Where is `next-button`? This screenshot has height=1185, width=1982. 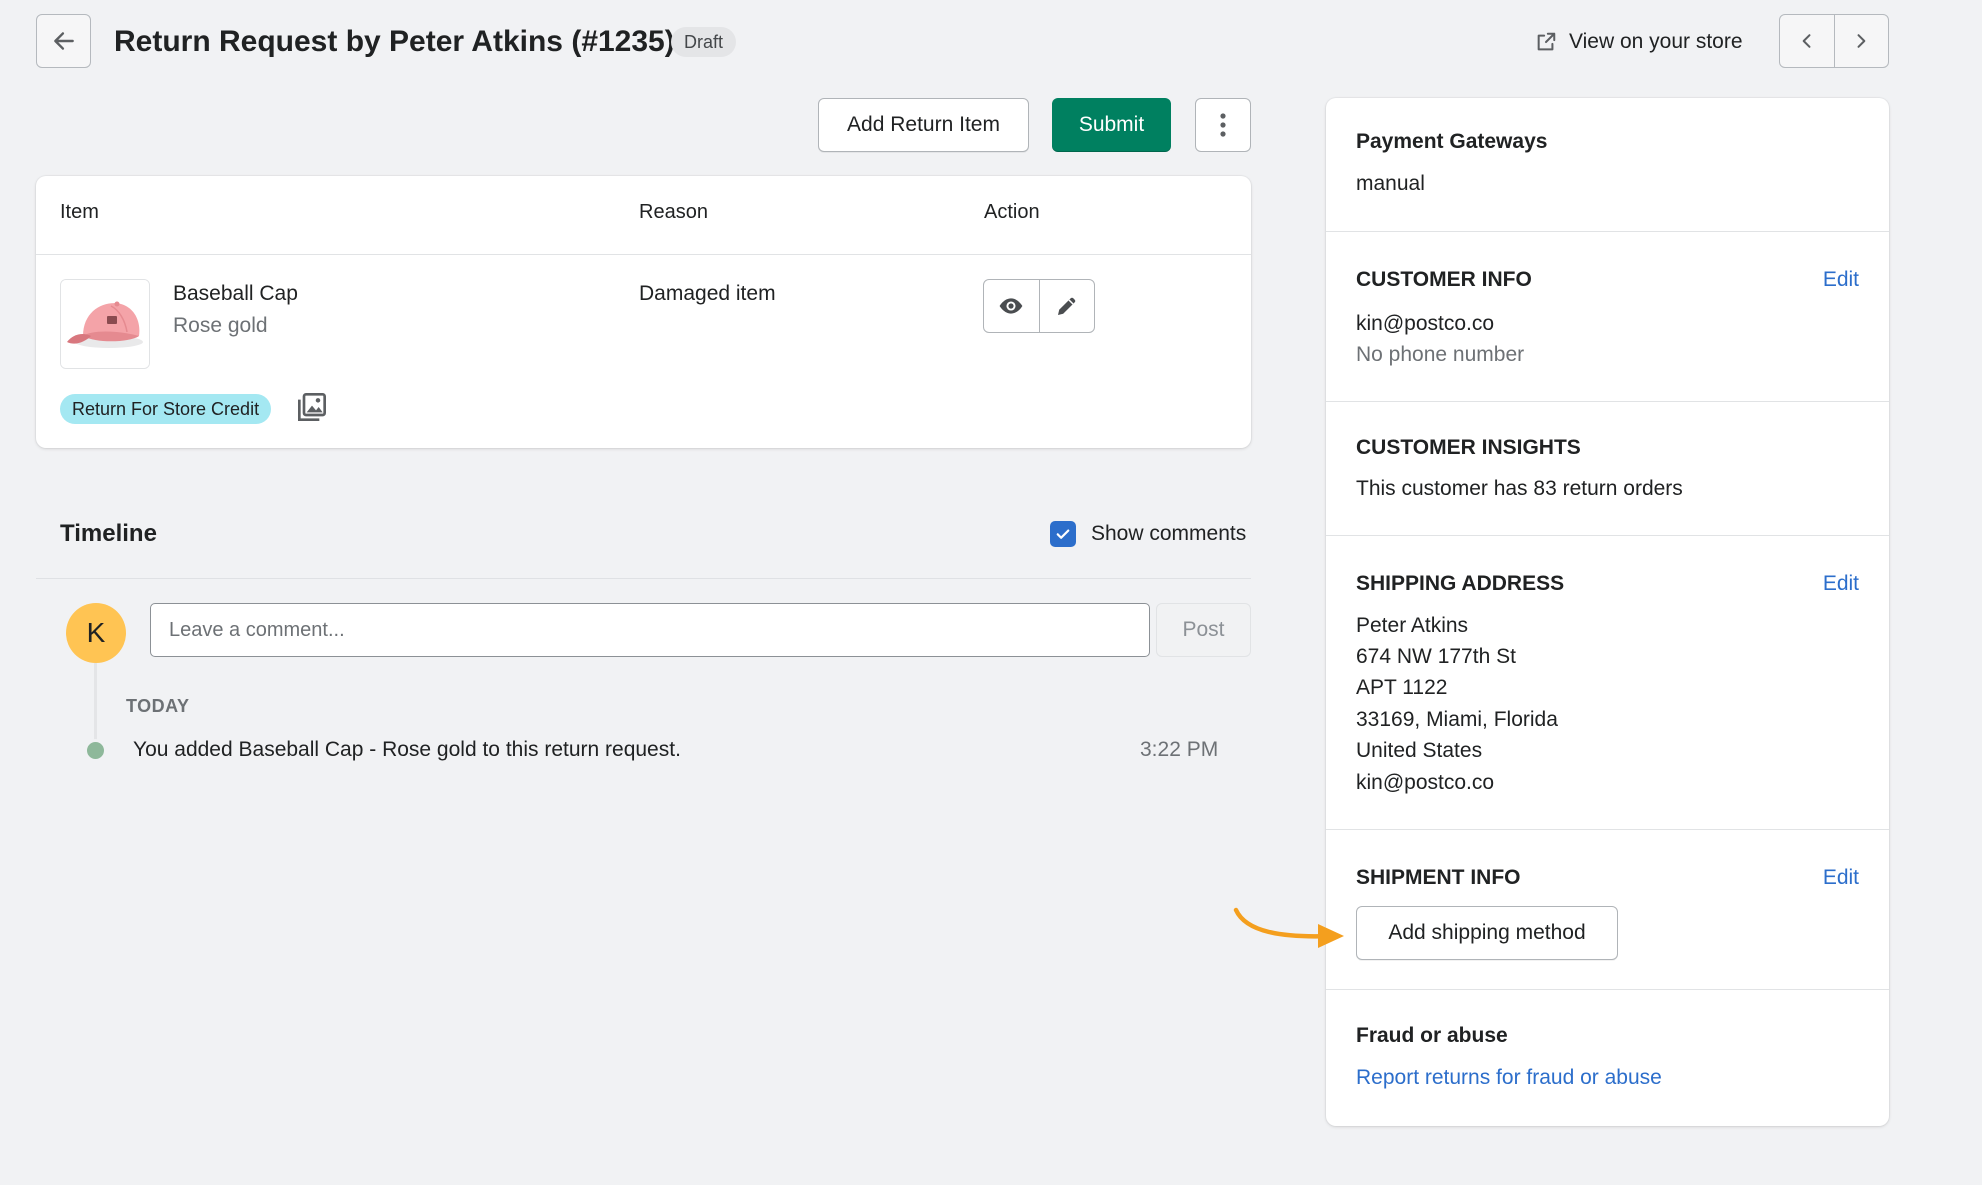 next-button is located at coordinates (1861, 41).